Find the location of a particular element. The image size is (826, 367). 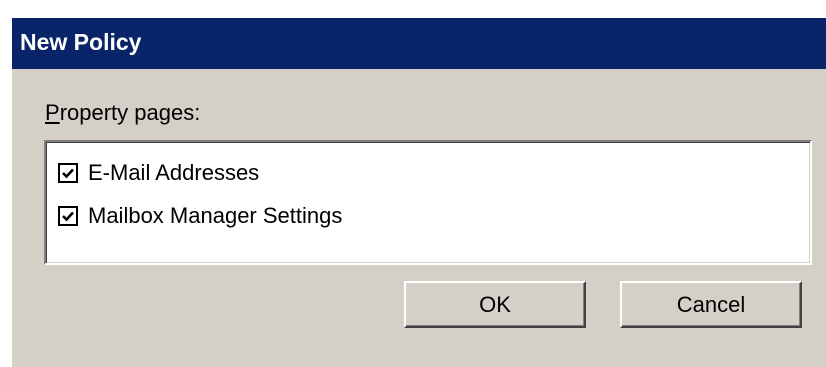

list-item-mailbox-manager-settings: Mailbox Manager Settings is located at coordinates (200, 216).